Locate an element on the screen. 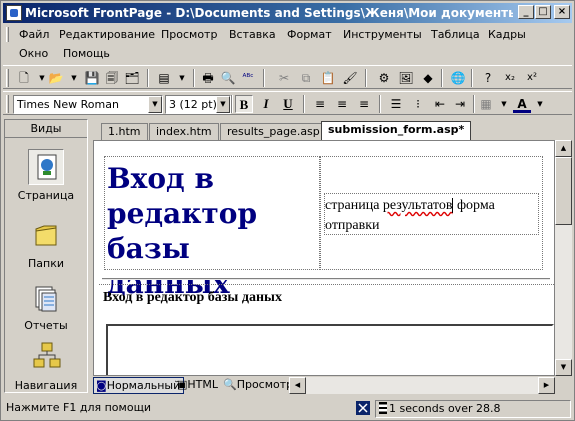 The image size is (575, 421). superscript-icon: x² is located at coordinates (532, 78).